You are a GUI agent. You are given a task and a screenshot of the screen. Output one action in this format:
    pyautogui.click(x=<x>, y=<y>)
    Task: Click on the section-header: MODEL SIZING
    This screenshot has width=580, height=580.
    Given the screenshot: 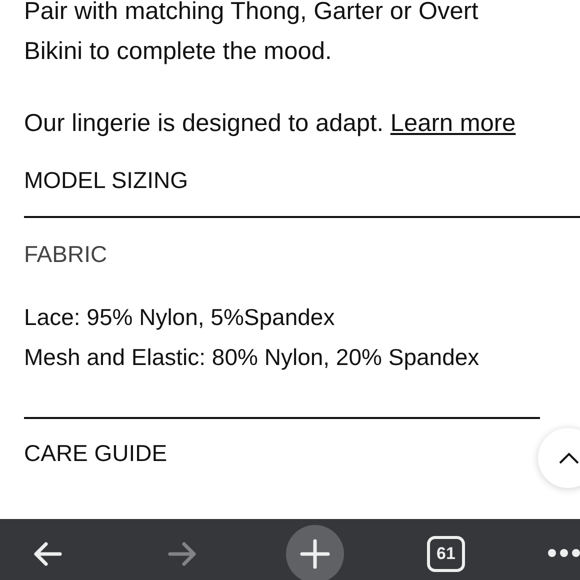 What is the action you would take?
    pyautogui.click(x=106, y=180)
    